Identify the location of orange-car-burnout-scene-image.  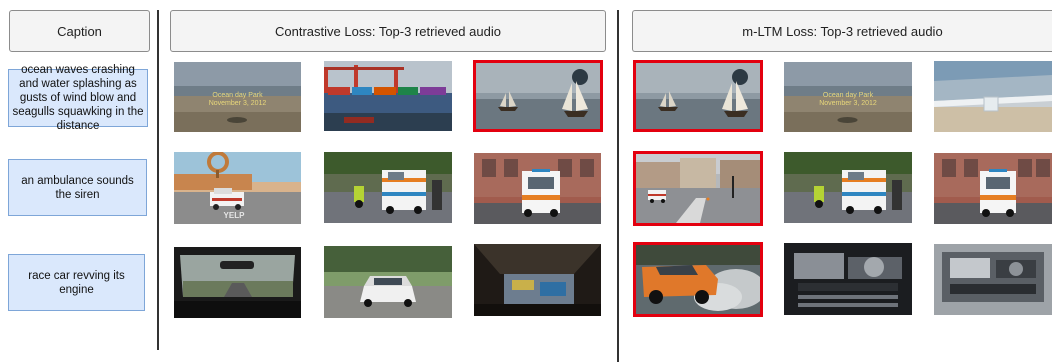
(698, 279).